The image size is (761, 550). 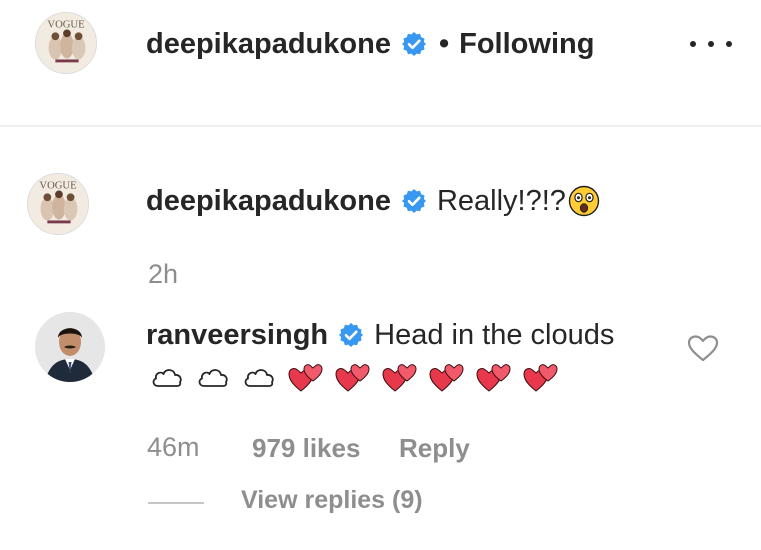 I want to click on comment-2-emoji-row, so click(x=360, y=377).